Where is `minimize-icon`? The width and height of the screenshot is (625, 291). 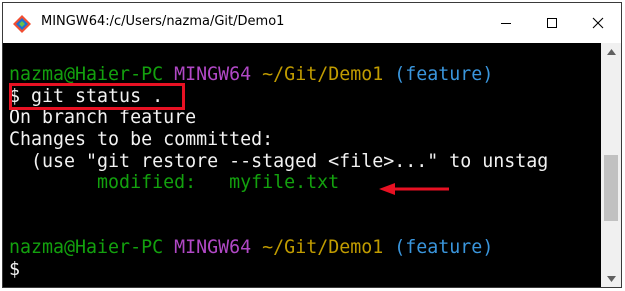
minimize-icon is located at coordinates (506, 23).